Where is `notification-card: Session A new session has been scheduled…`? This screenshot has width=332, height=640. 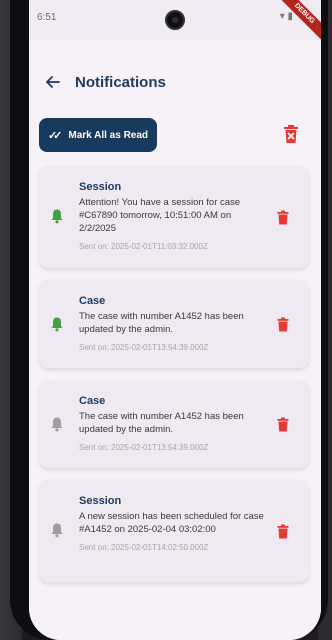 notification-card: Session A new session has been scheduled… is located at coordinates (174, 531).